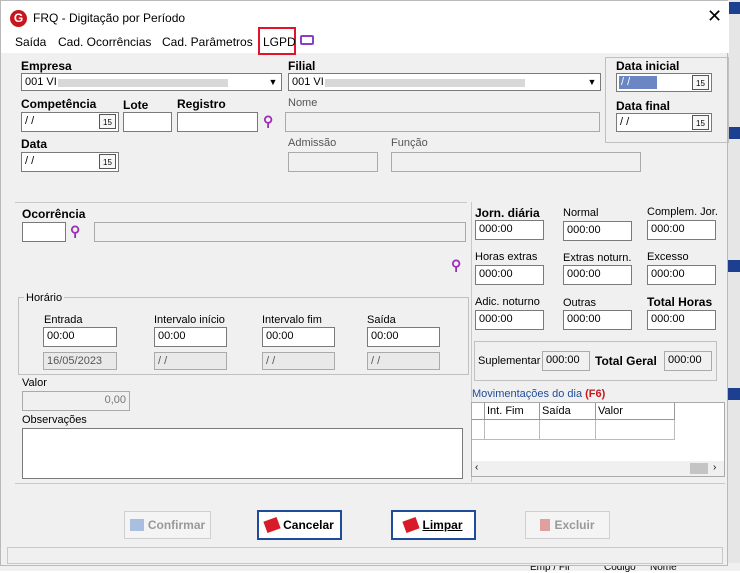 This screenshot has width=740, height=573. I want to click on valor-input: 0,00, so click(76, 401).